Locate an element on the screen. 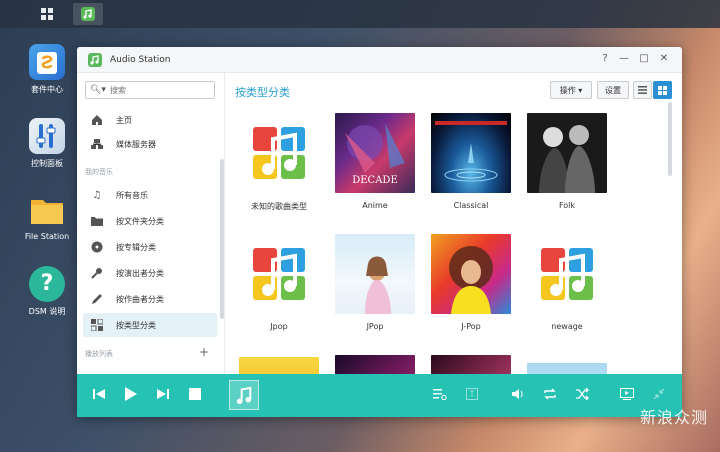  sidebar-item-by-genre: 按类型分类 is located at coordinates (150, 325).